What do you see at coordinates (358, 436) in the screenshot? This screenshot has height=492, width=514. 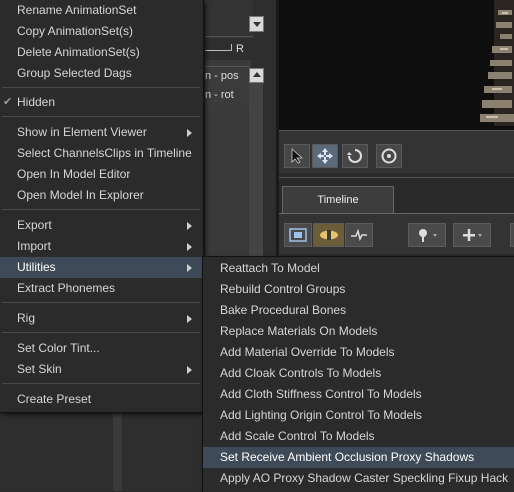 I see `submenu-item-add-scale-control: Add Scale Control To Models` at bounding box center [358, 436].